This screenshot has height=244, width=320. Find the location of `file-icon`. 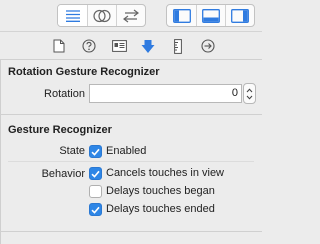

file-icon is located at coordinates (59, 46).